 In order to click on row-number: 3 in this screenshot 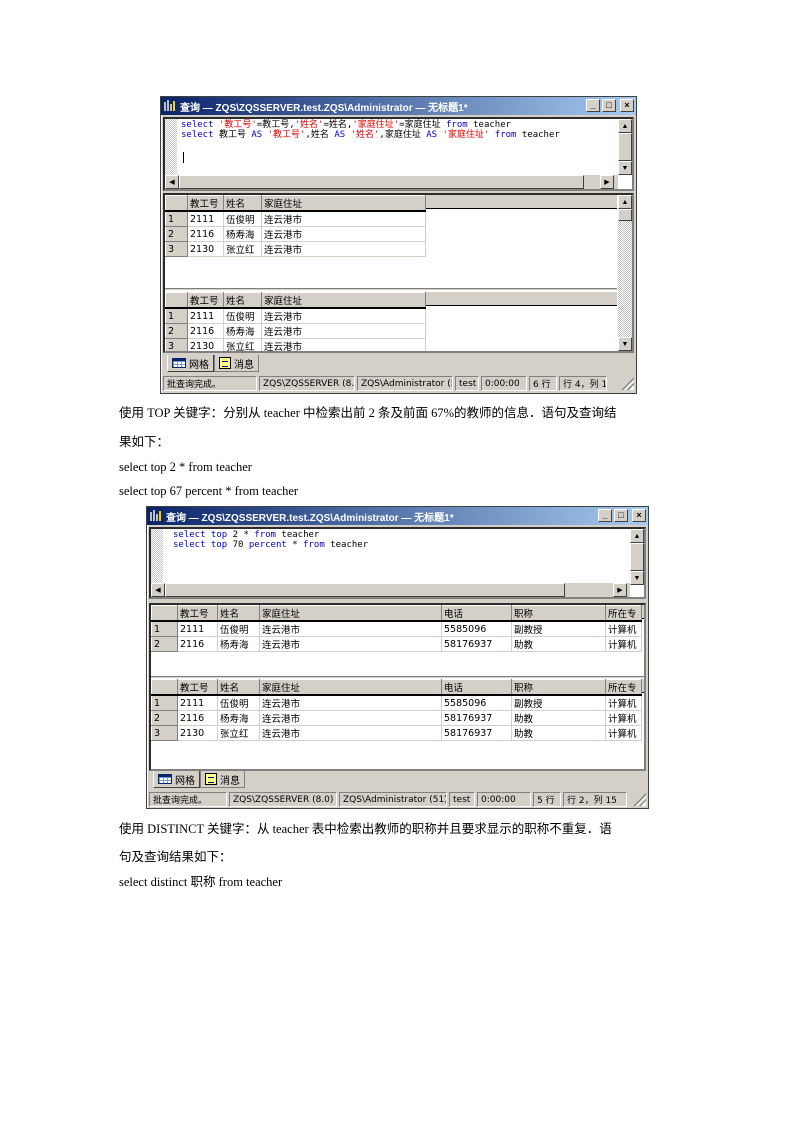, I will do `click(164, 733)`.